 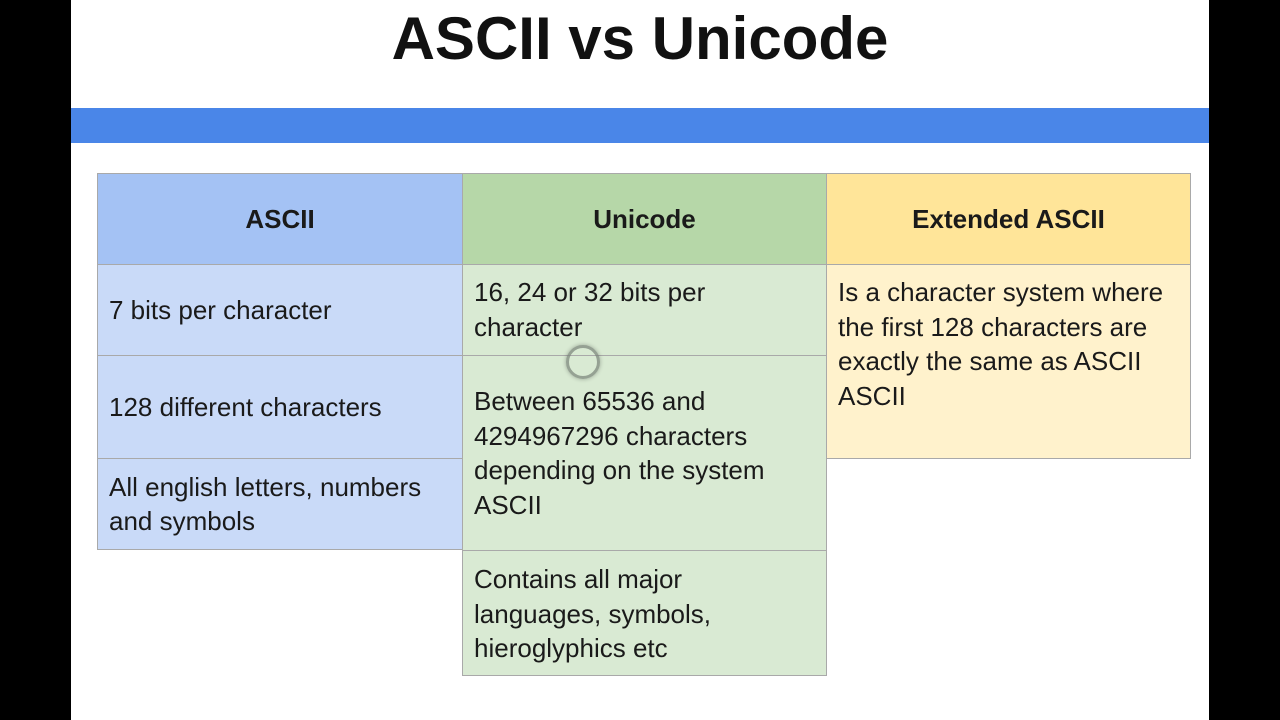 I want to click on ascii-cell-contents: All english letters, numbers and symbols, so click(x=280, y=504).